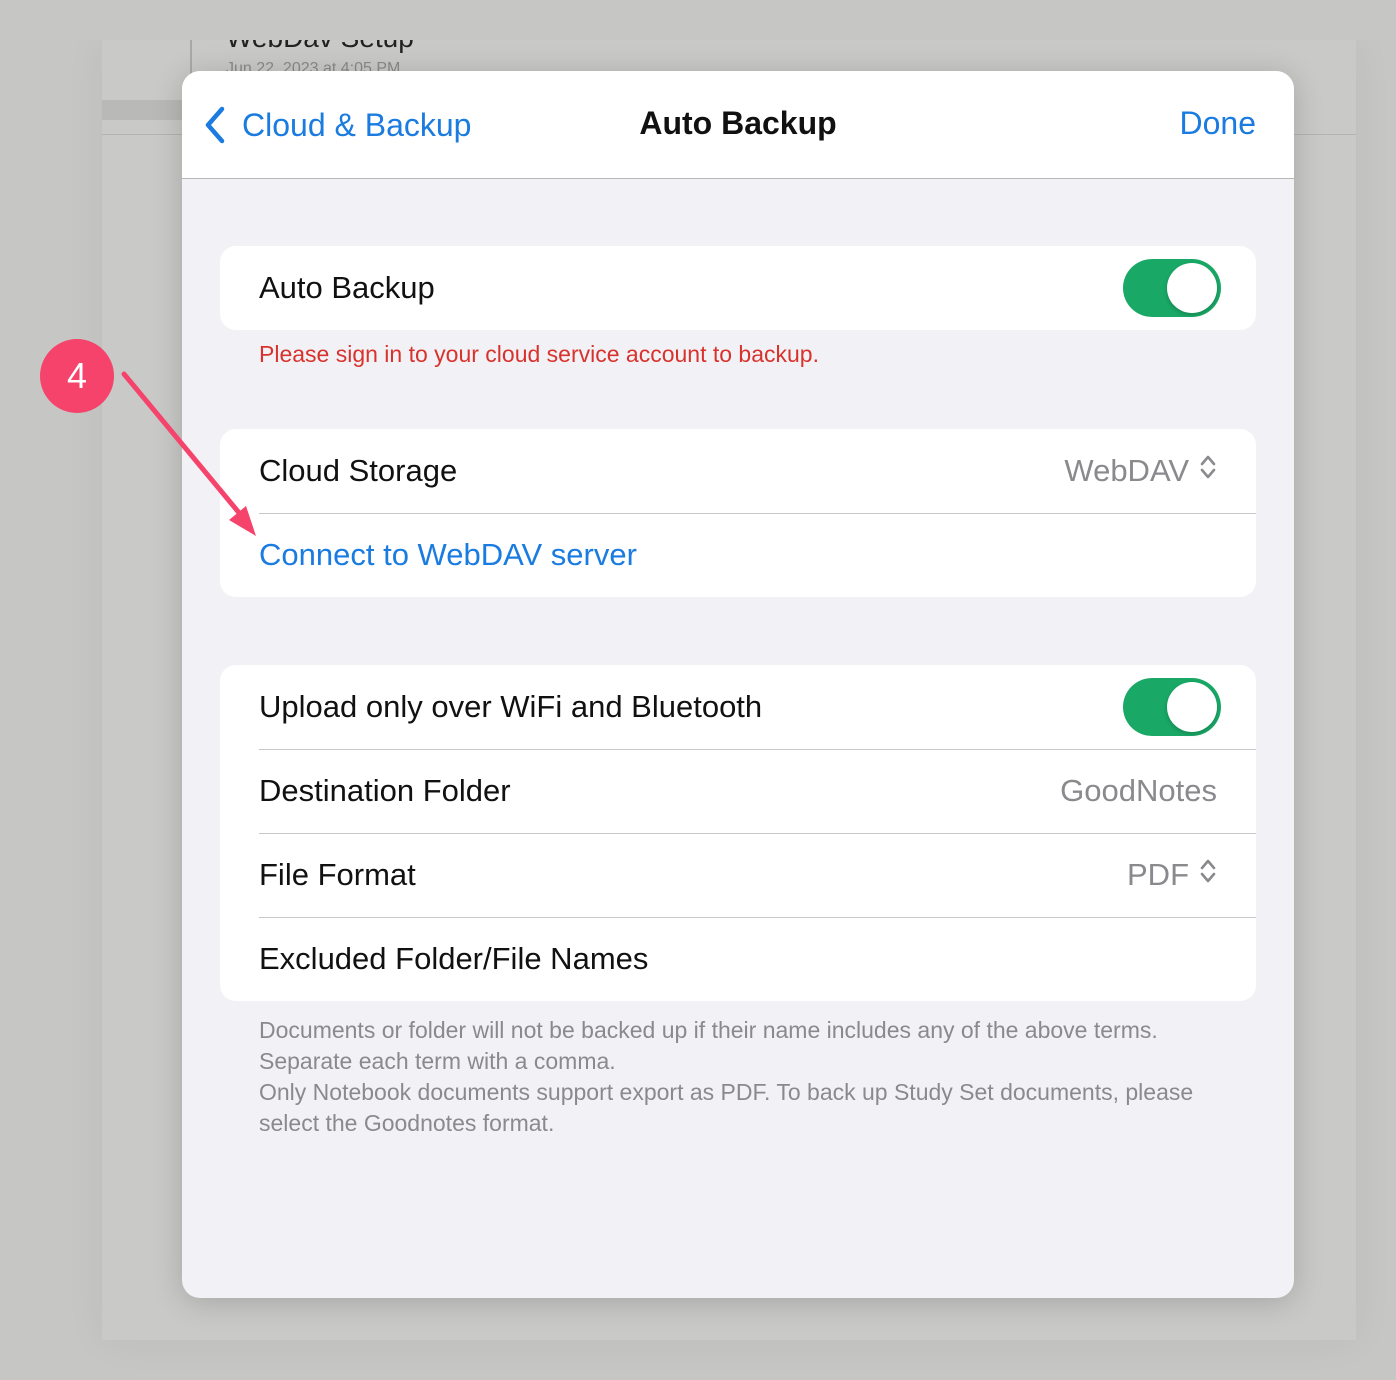 This screenshot has height=1380, width=1396. I want to click on wifi-only-row: Upload only over WiFi and Bluetooth, so click(738, 707).